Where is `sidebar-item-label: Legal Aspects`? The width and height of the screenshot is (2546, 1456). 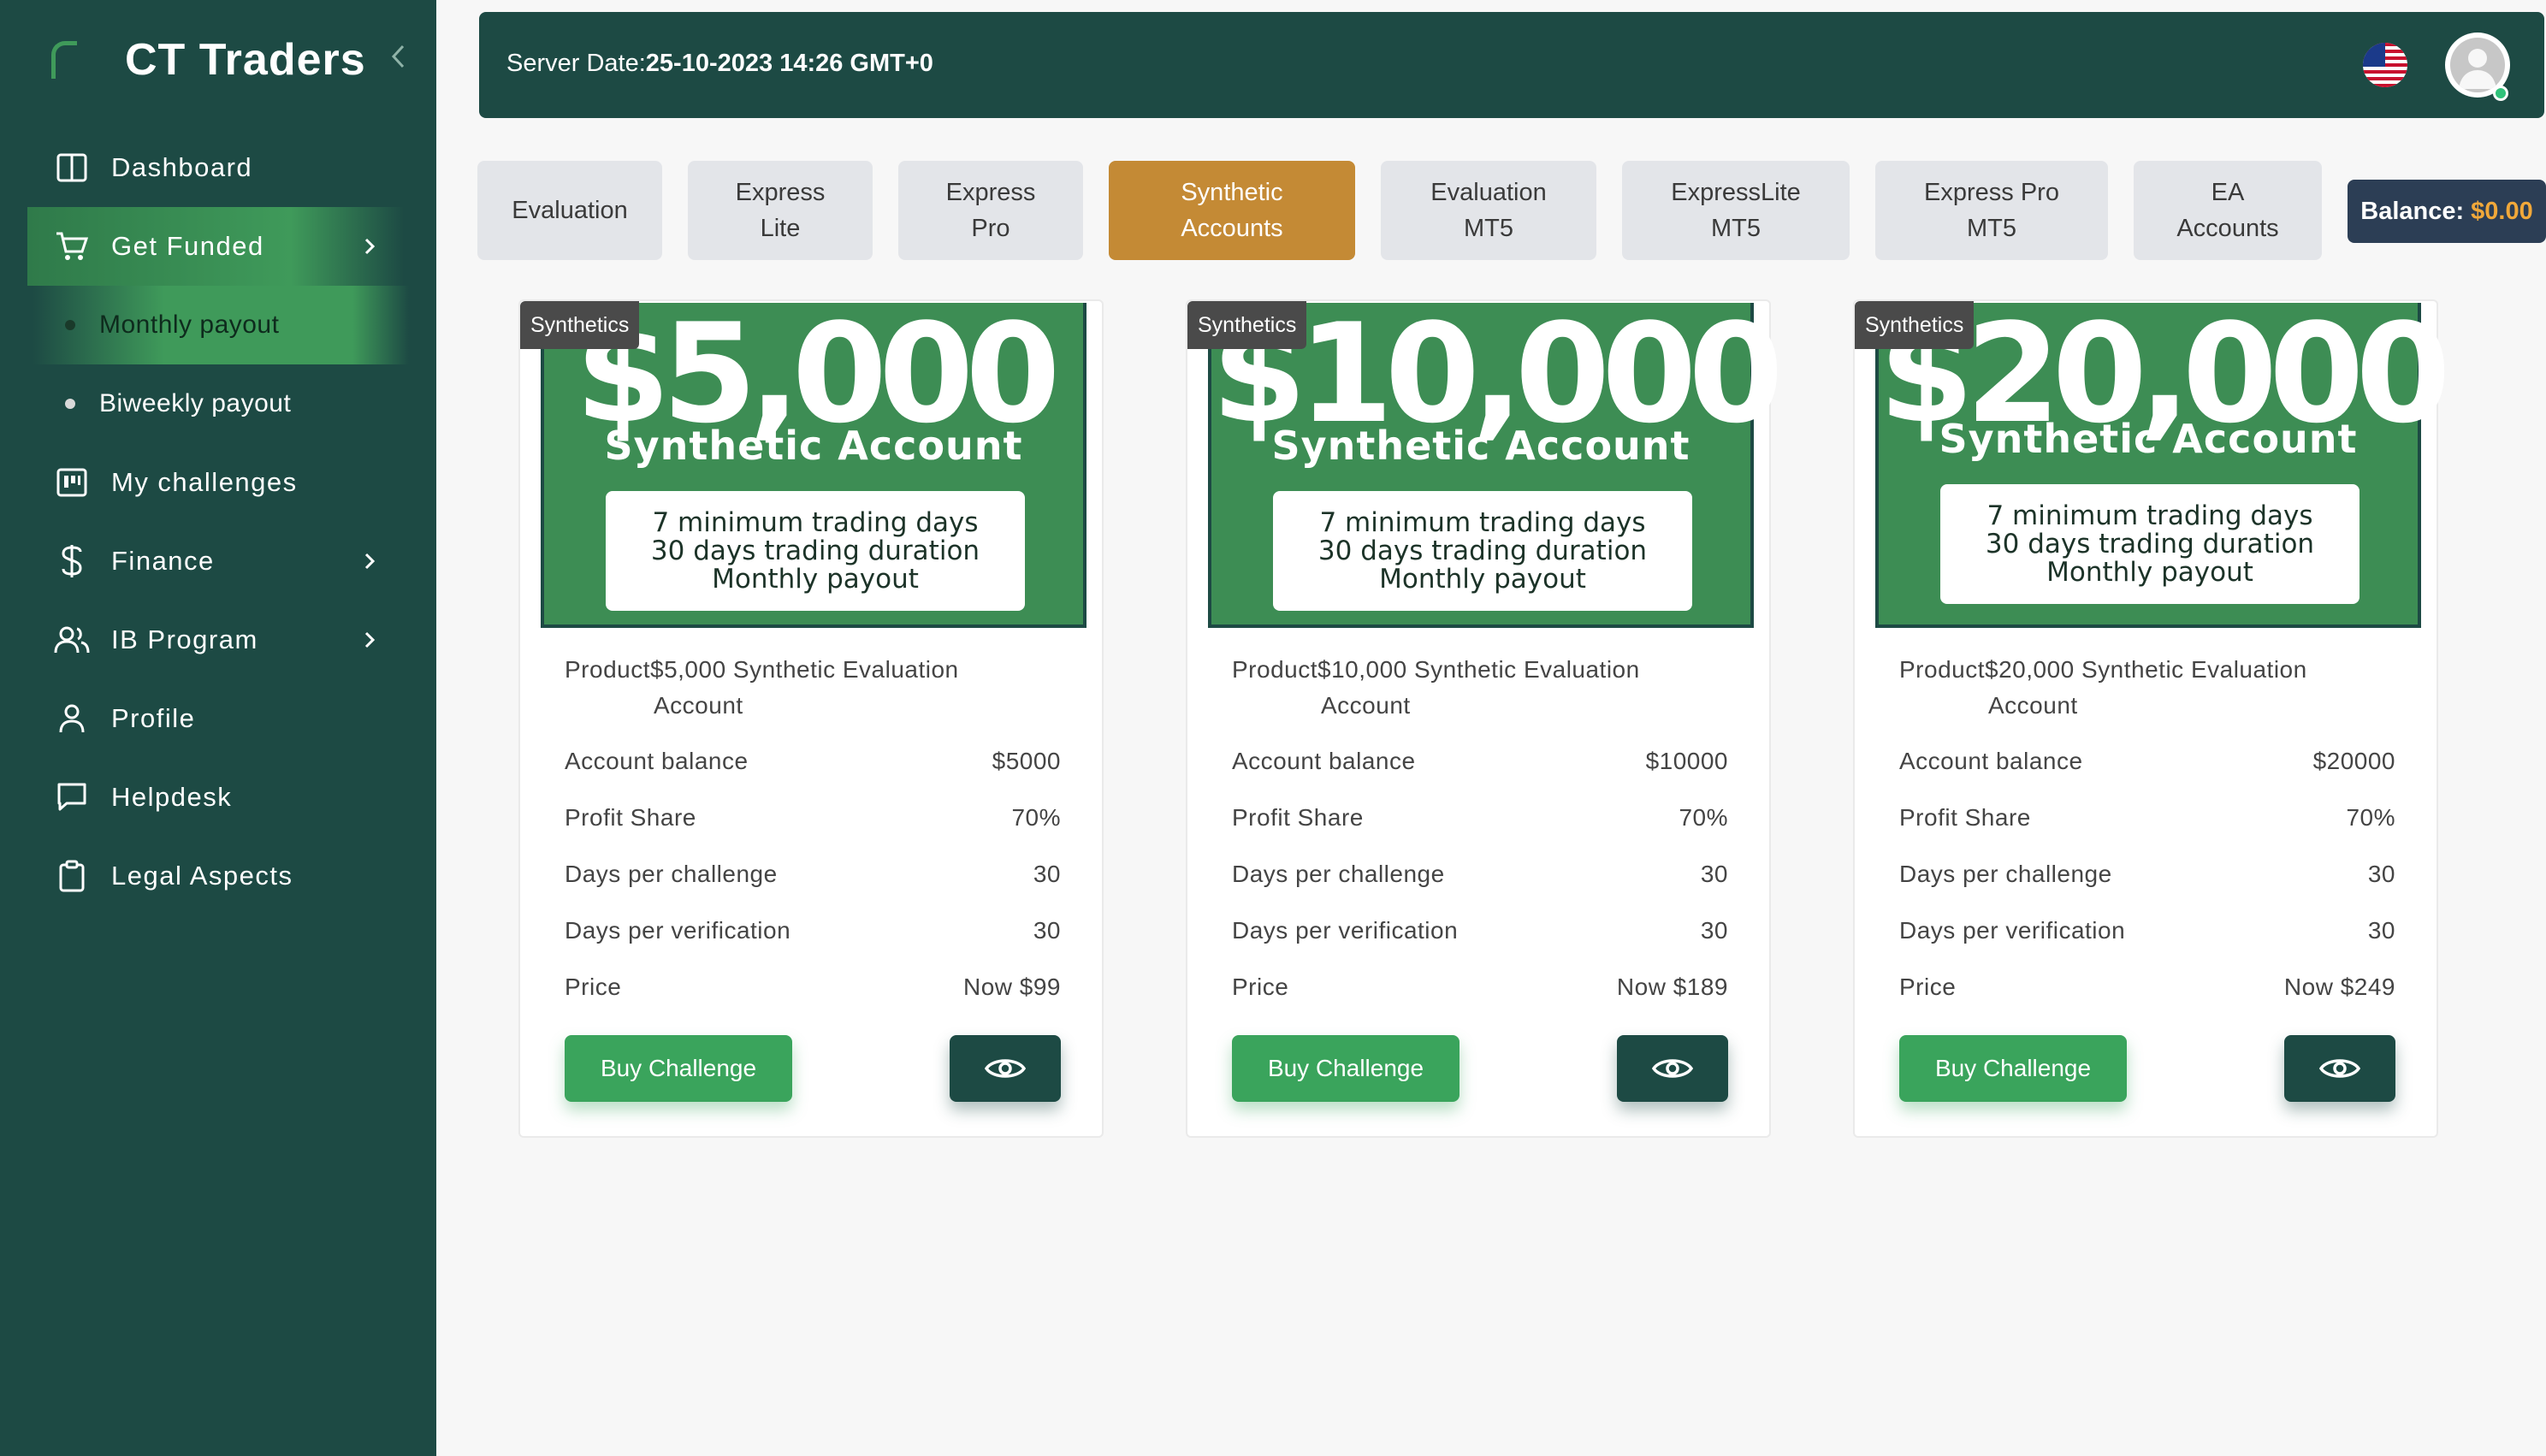 sidebar-item-label: Legal Aspects is located at coordinates (202, 876).